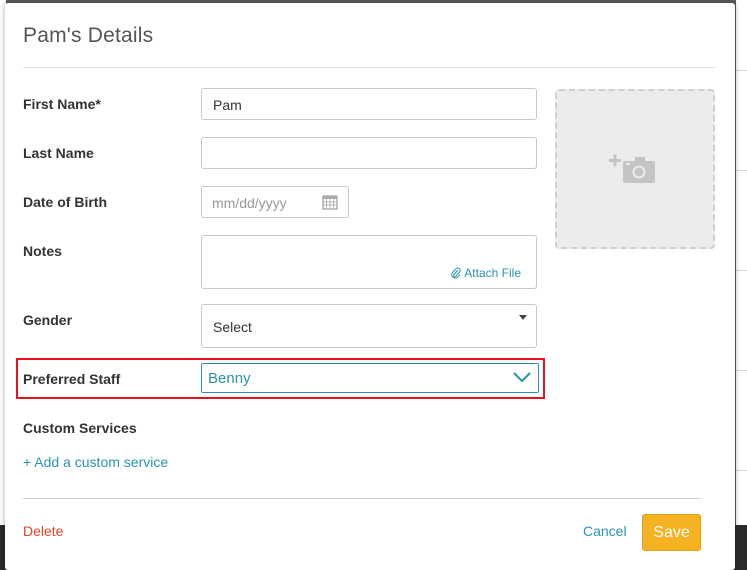 The width and height of the screenshot is (747, 570). What do you see at coordinates (62, 104) in the screenshot?
I see `first-name-label: First Name*` at bounding box center [62, 104].